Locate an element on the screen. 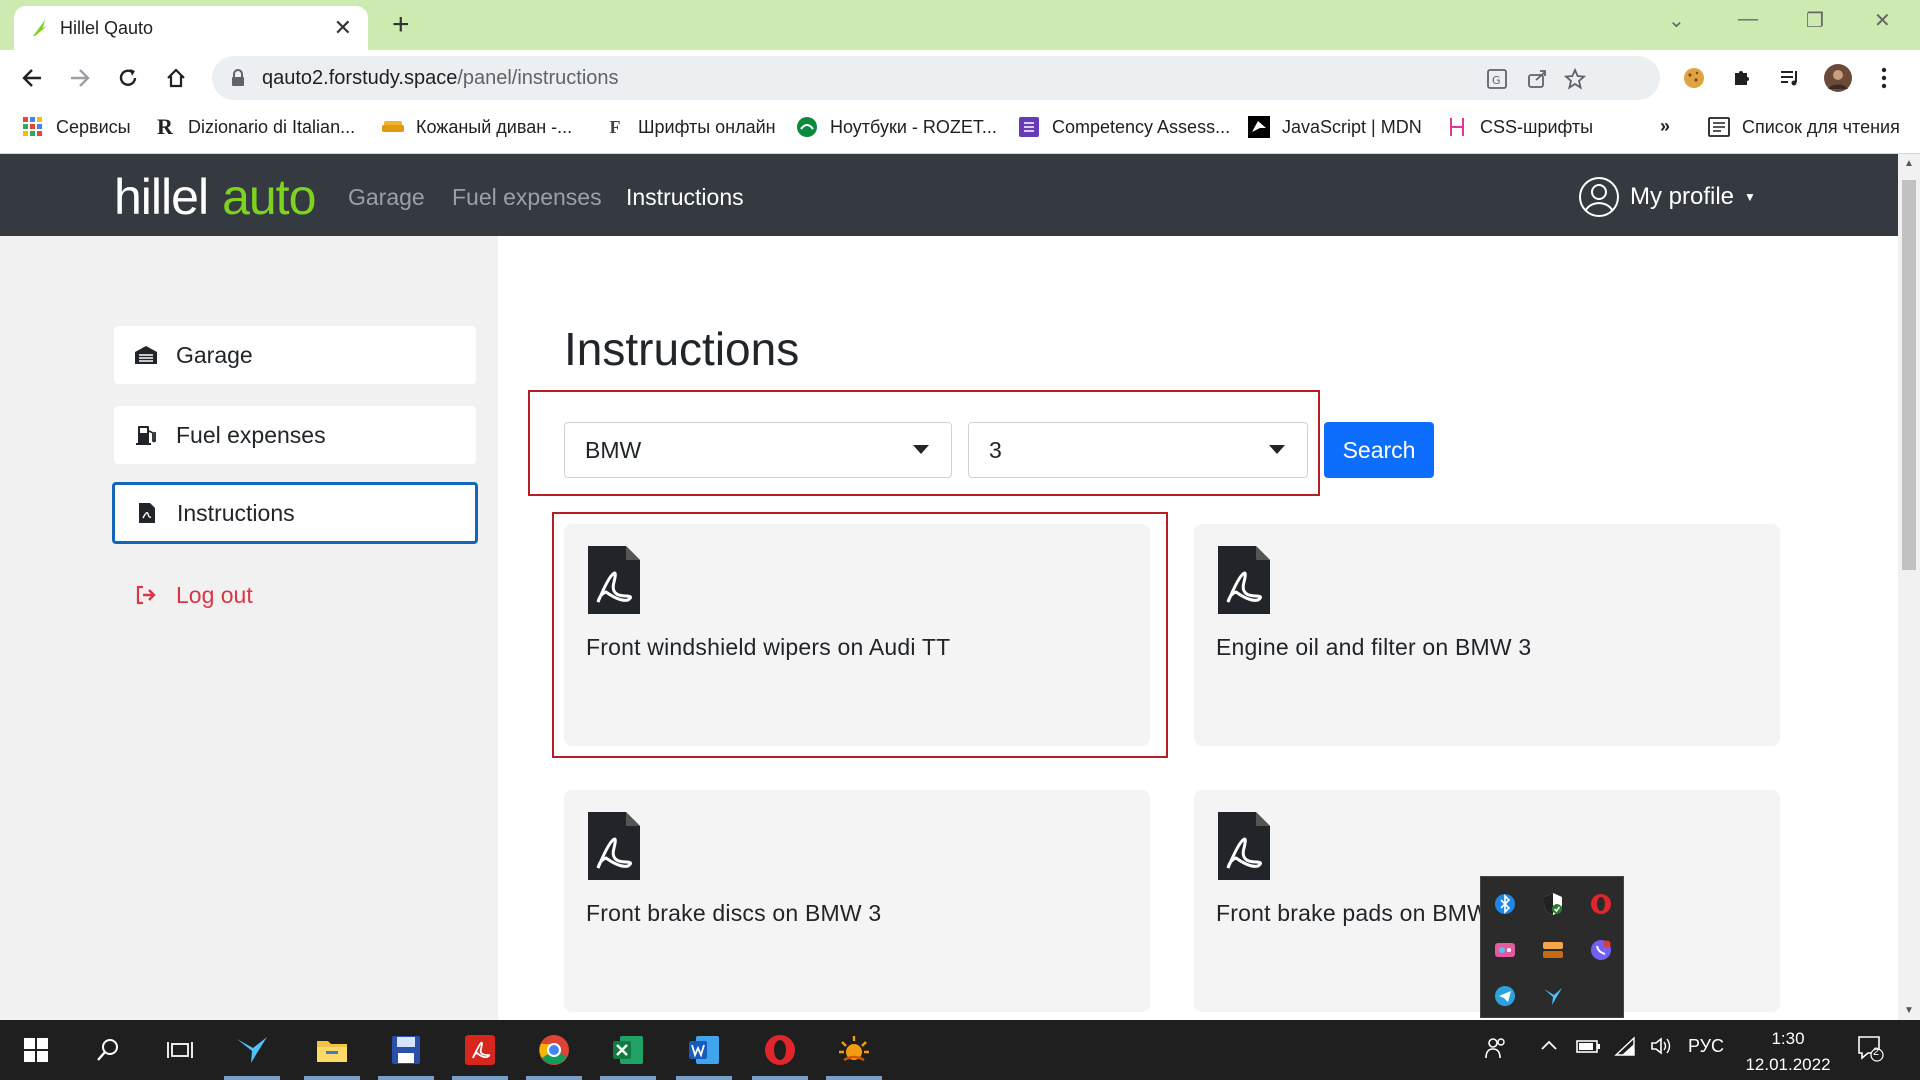 The image size is (1920, 1080). mdn-icon is located at coordinates (1259, 127).